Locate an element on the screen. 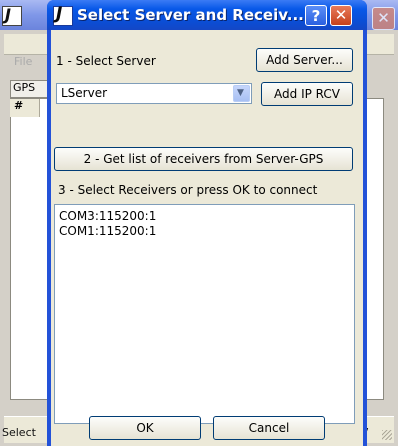 The image size is (398, 446). add-ip-rcv-button: Add IP RCV is located at coordinates (307, 94).